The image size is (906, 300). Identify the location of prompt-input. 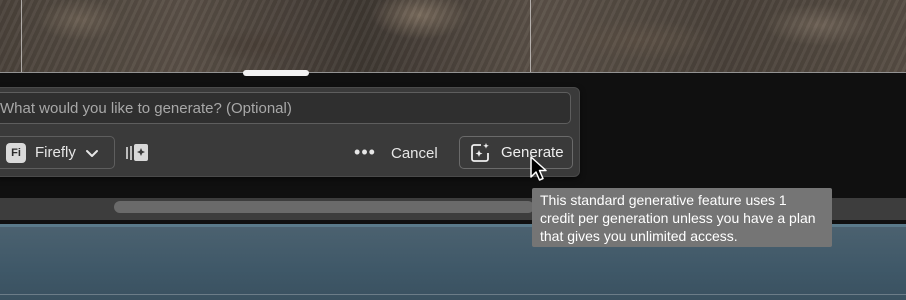
(285, 108).